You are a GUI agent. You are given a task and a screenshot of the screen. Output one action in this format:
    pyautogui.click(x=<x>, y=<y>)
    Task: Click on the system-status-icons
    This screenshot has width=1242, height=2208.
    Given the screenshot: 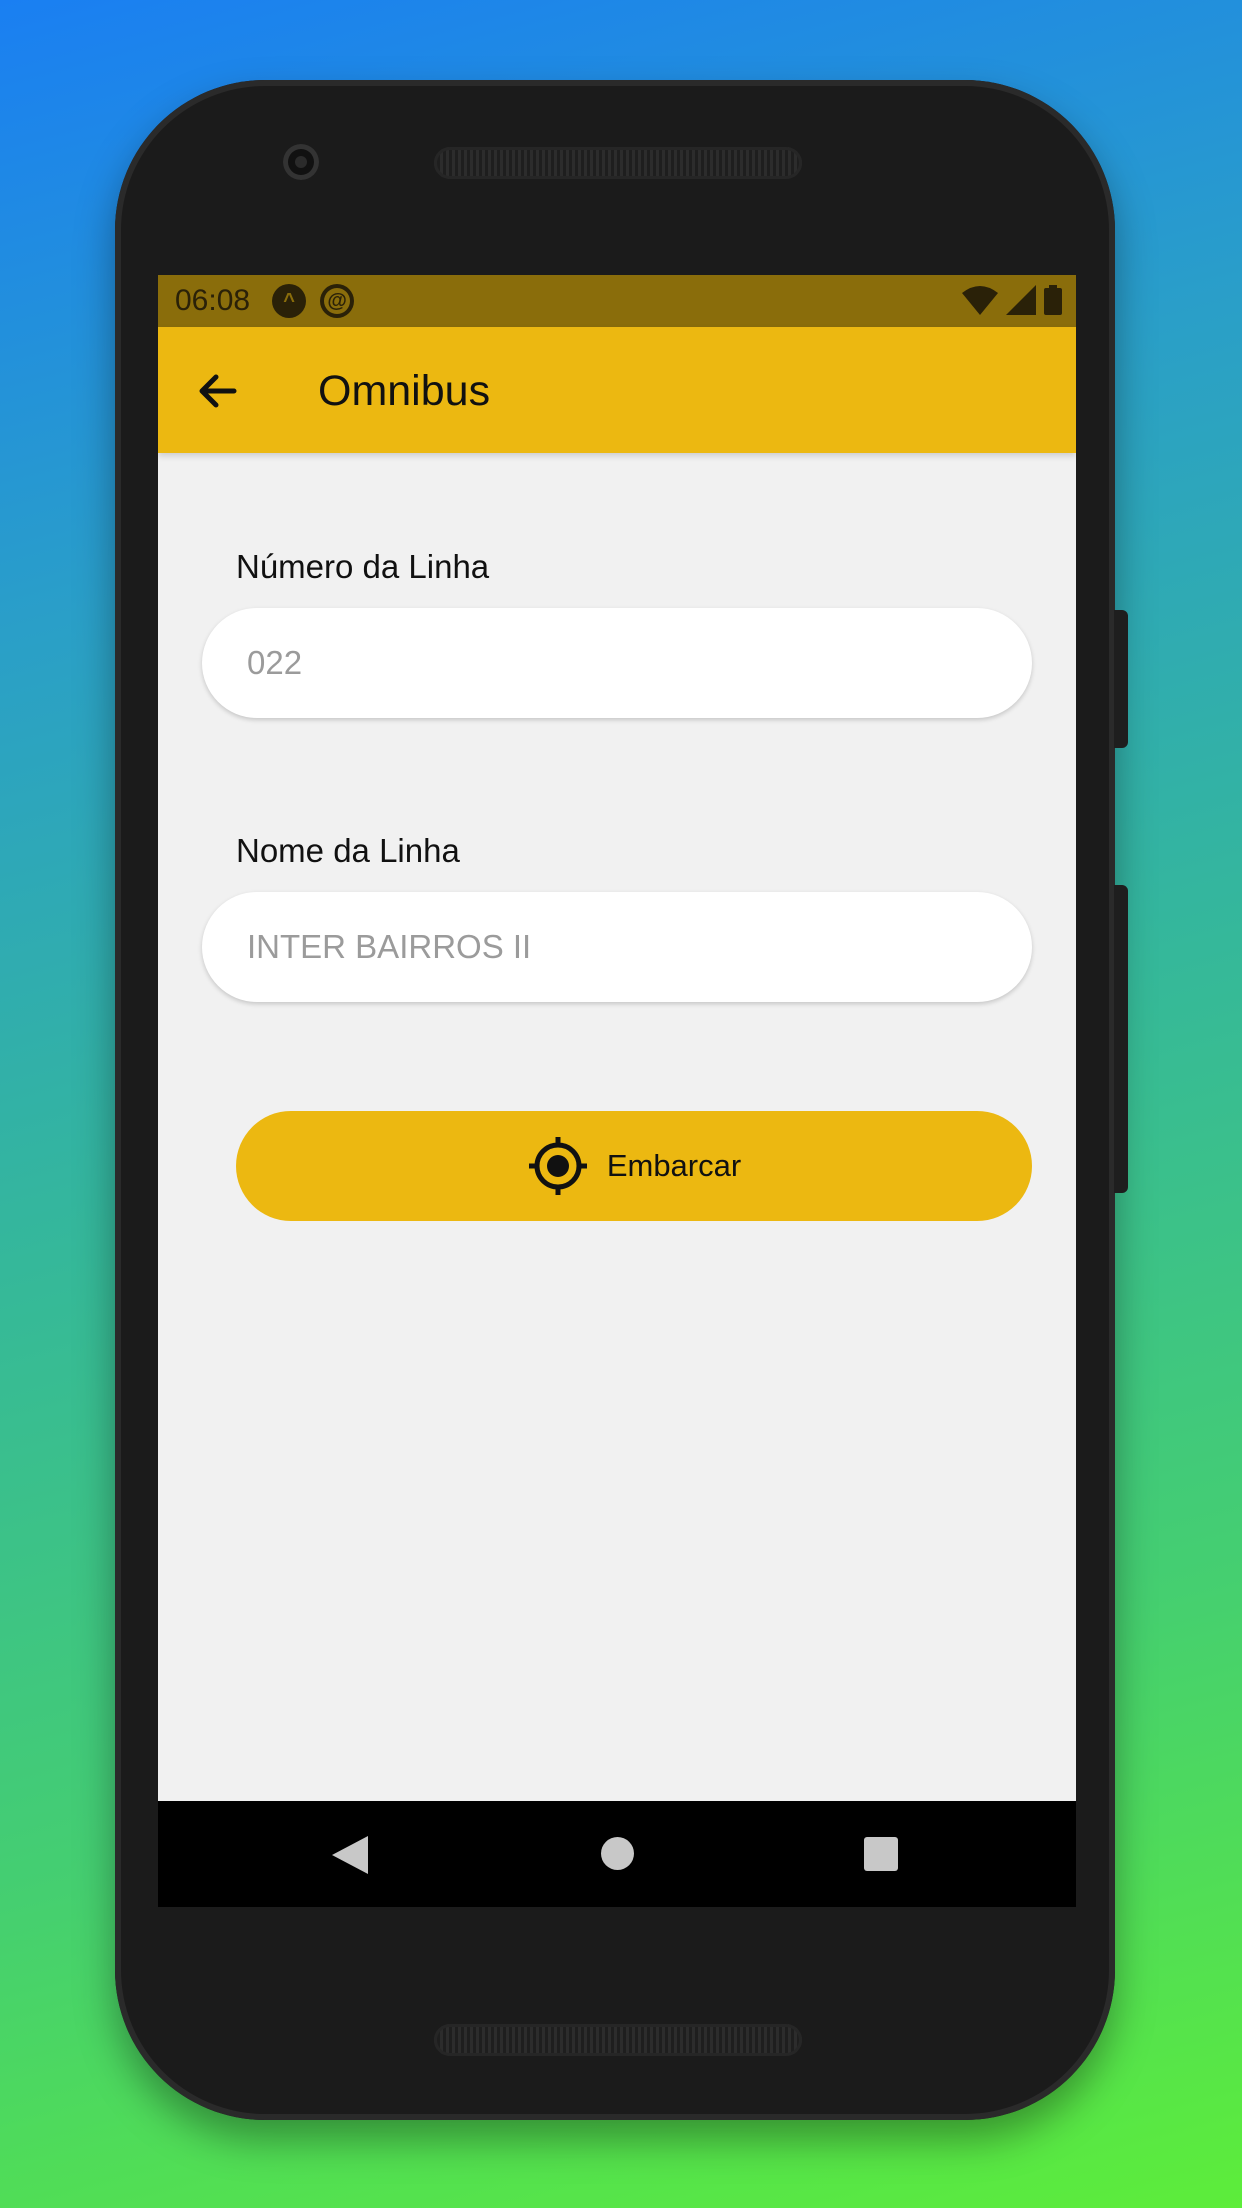 What is the action you would take?
    pyautogui.click(x=1012, y=300)
    